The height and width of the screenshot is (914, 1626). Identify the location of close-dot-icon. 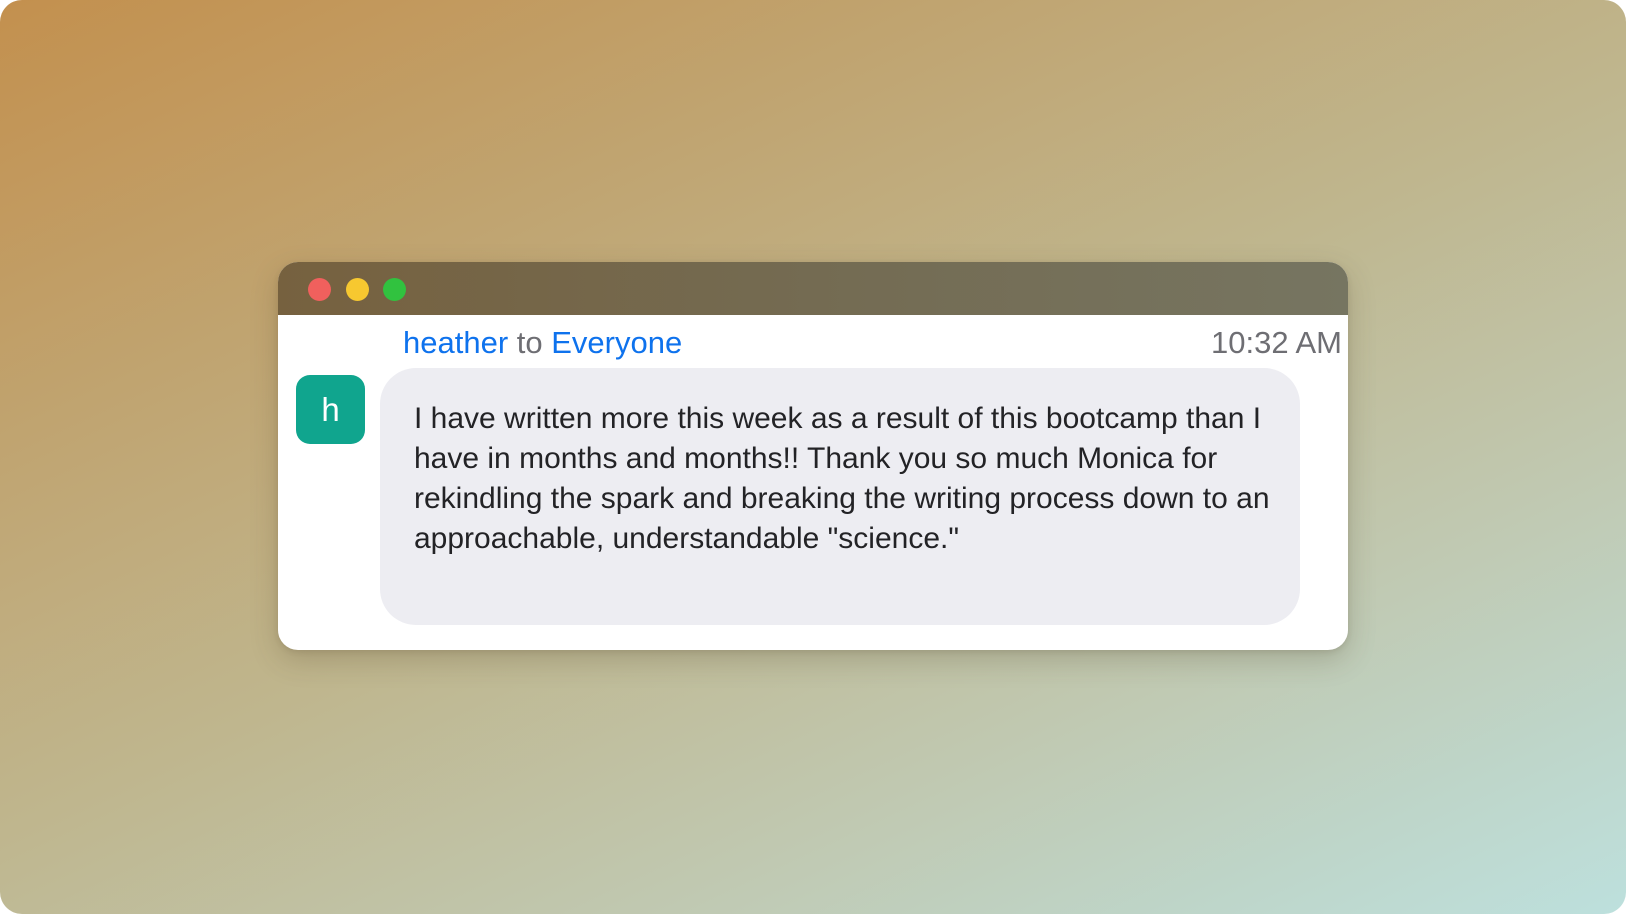
(319, 289).